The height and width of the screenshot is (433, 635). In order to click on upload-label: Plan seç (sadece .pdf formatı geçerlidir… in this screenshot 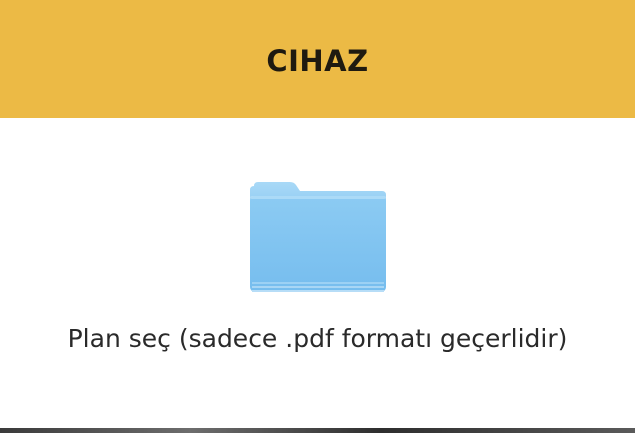, I will do `click(318, 338)`.